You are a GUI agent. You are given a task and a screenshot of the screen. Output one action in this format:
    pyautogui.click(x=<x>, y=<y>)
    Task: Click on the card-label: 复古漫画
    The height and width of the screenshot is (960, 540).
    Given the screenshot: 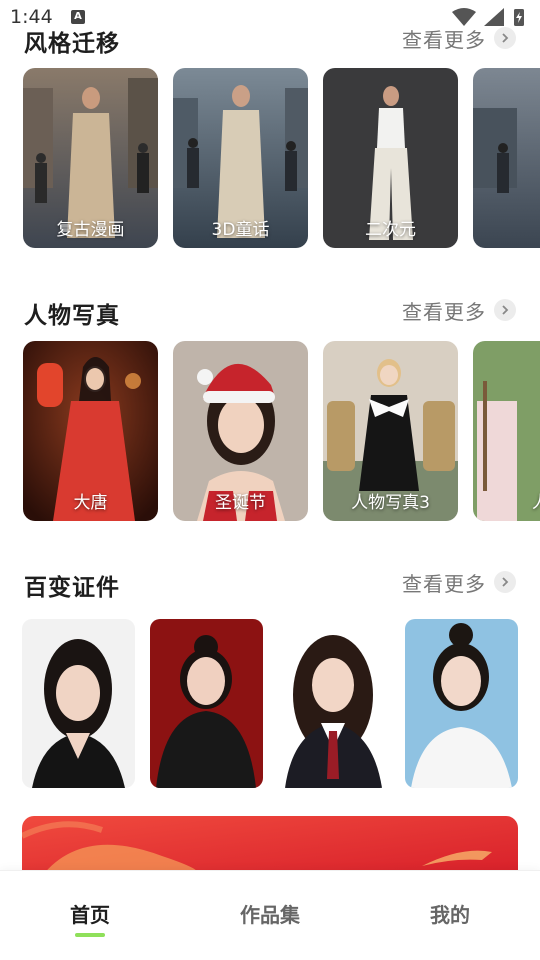 What is the action you would take?
    pyautogui.click(x=90, y=230)
    